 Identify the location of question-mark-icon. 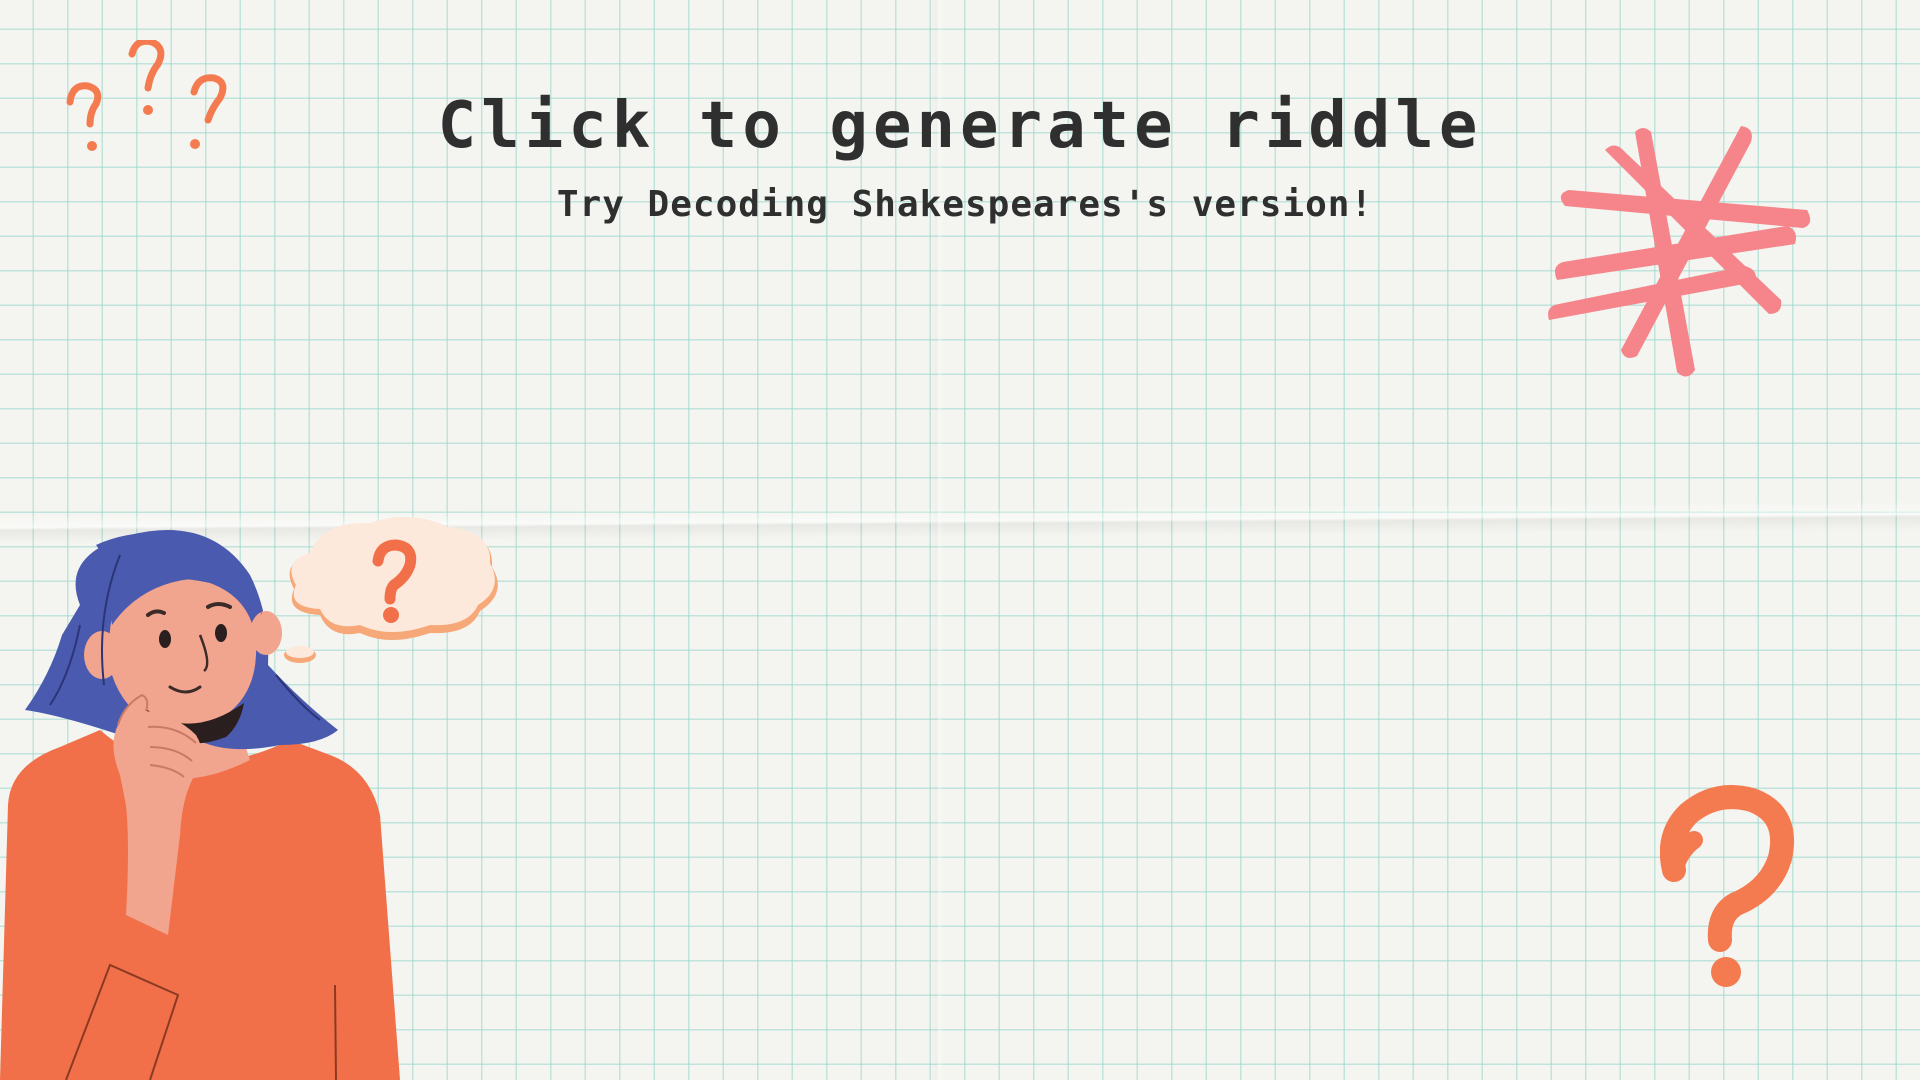
(1727, 886).